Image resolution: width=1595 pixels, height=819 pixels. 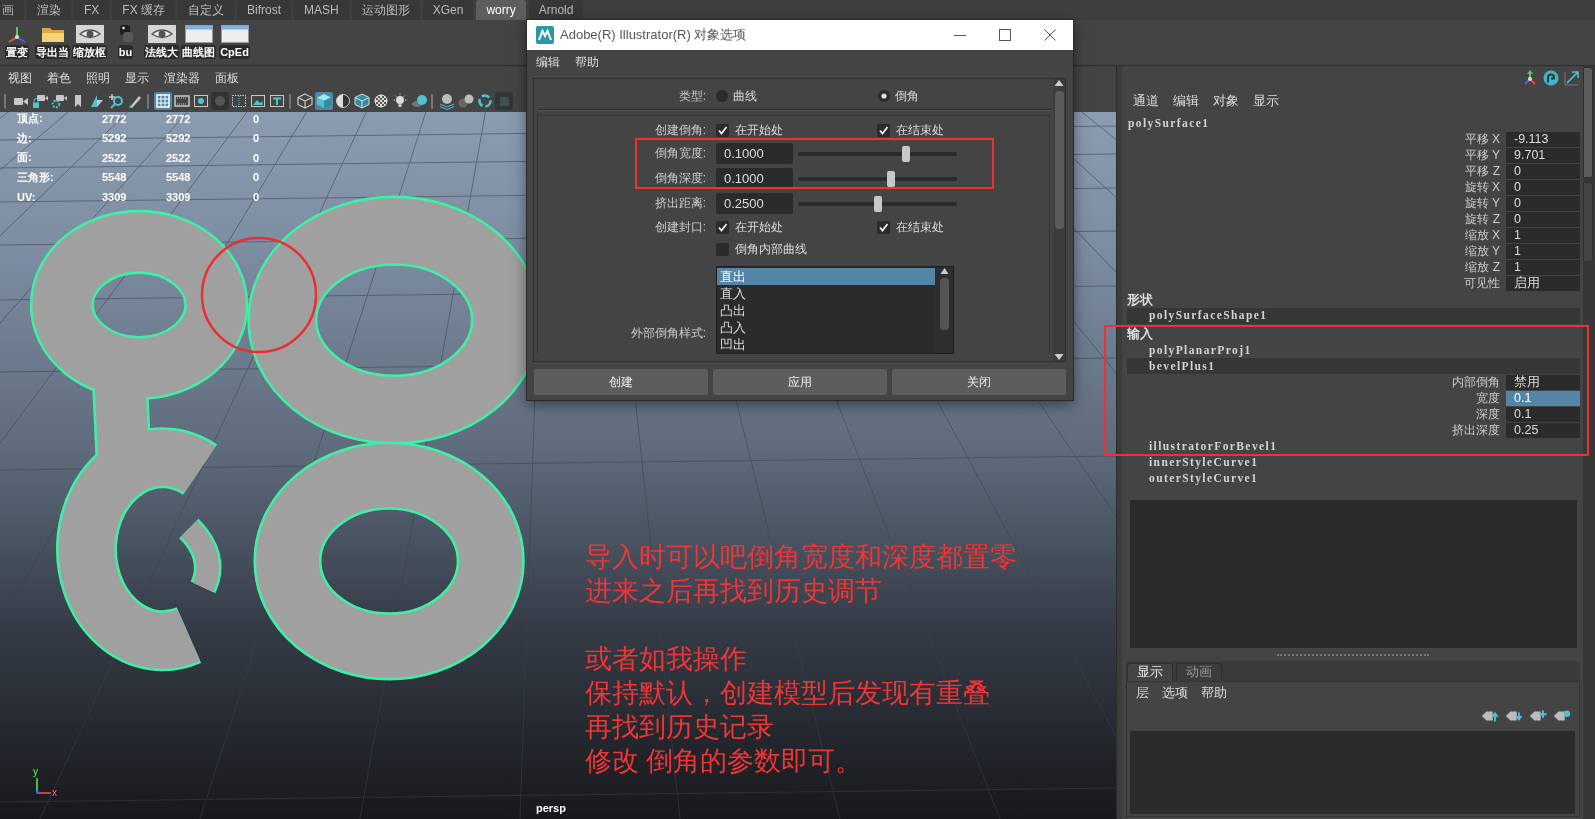 I want to click on shelf-tab: Arnold, so click(x=556, y=10).